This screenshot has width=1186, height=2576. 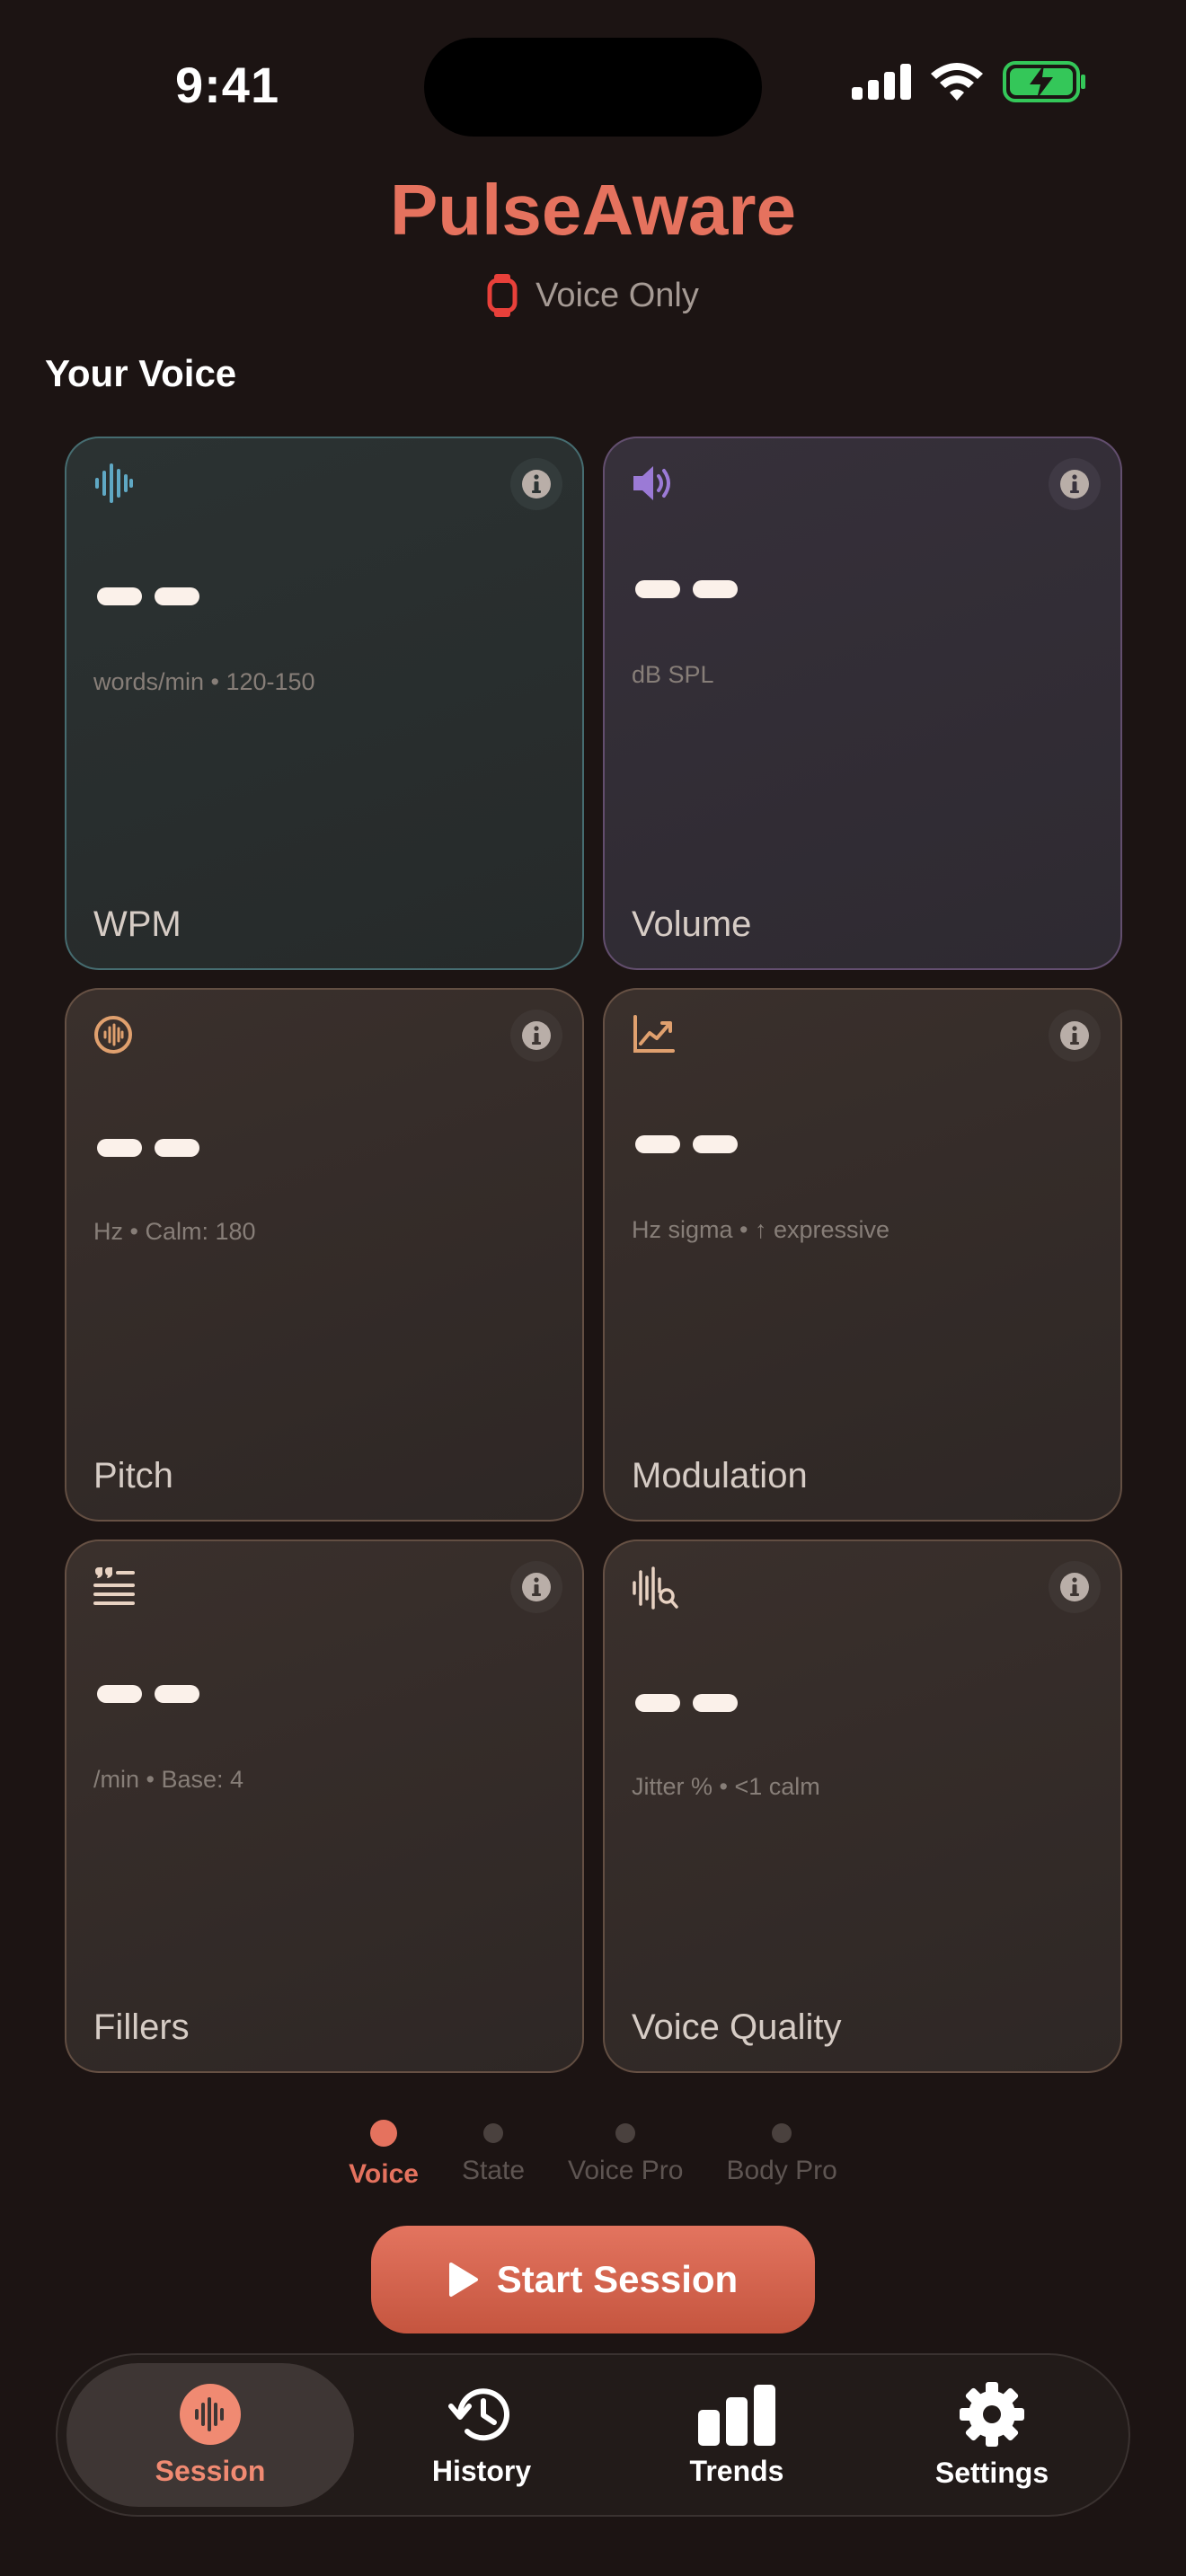 What do you see at coordinates (626, 2170) in the screenshot?
I see `page-label: Voice Pro` at bounding box center [626, 2170].